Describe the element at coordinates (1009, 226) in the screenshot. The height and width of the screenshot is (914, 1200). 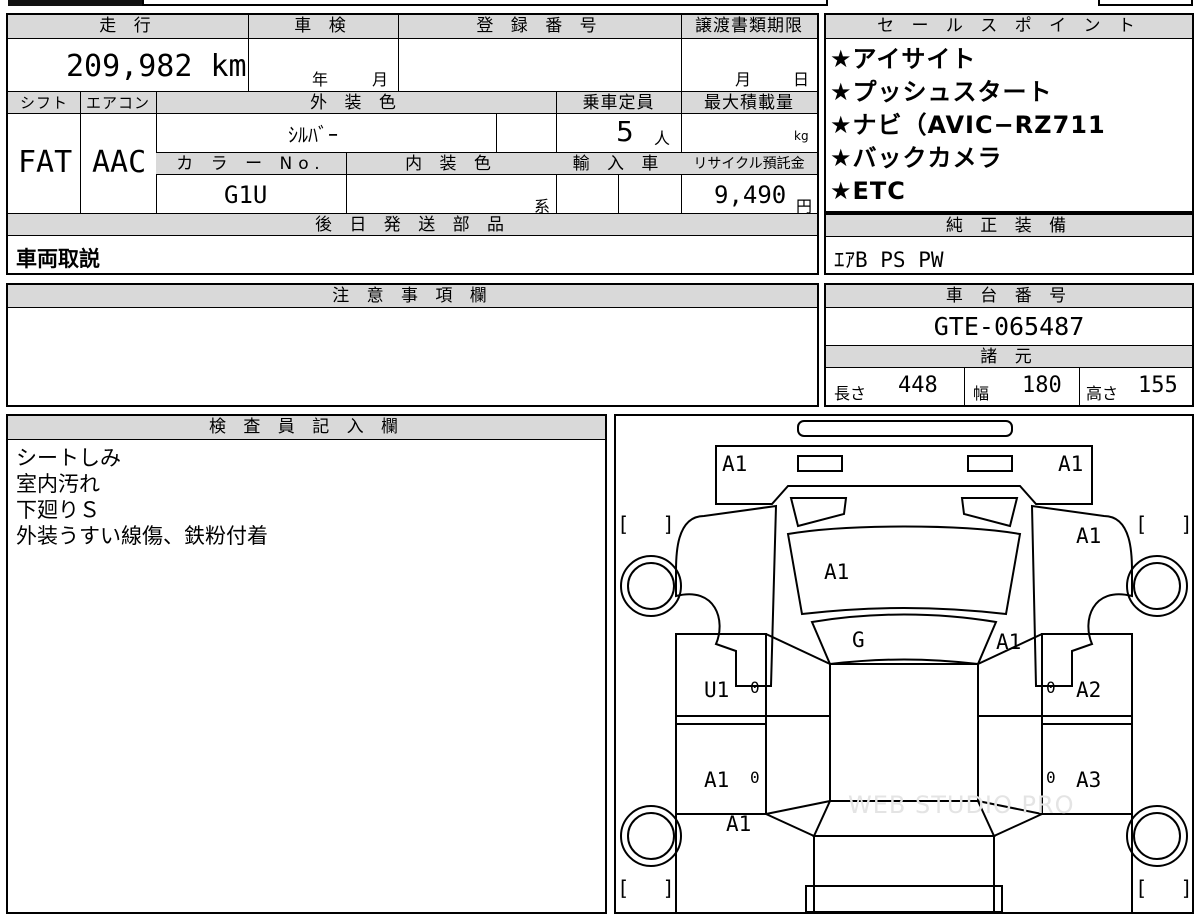
I see `genuine-equipment-label: 純 正 装 備` at that location.